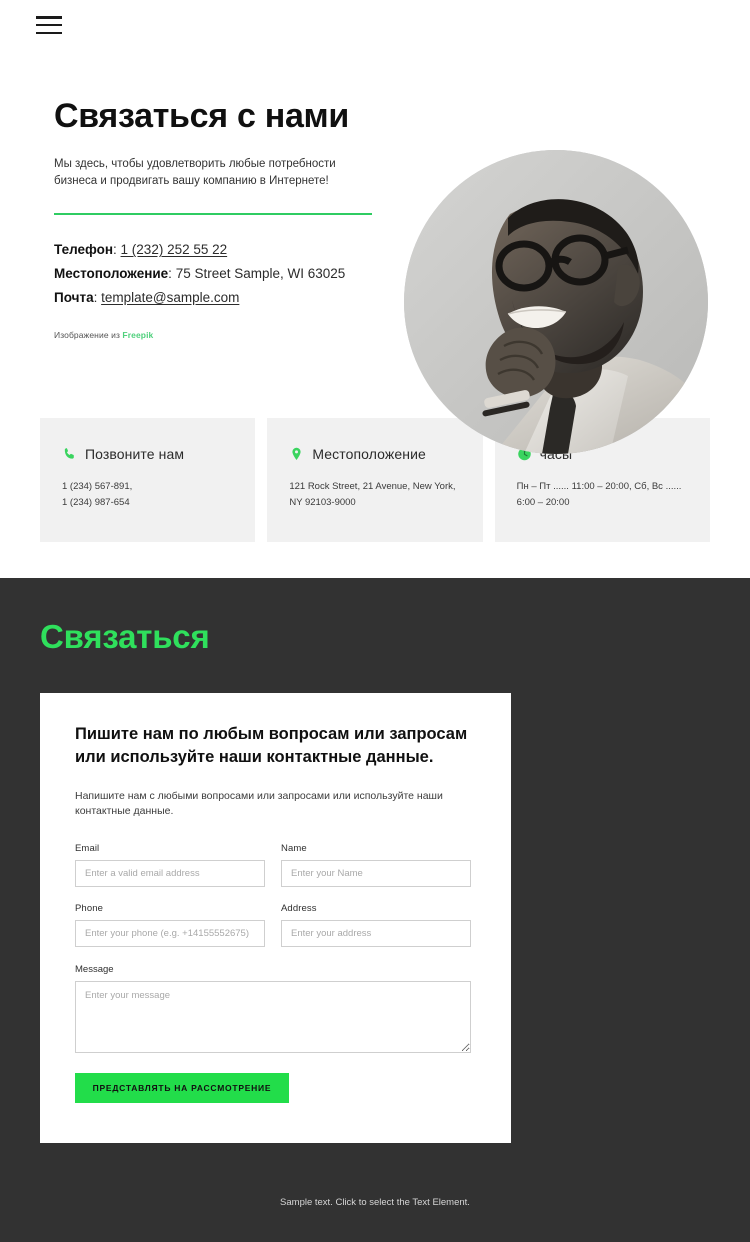 This screenshot has height=1242, width=750. What do you see at coordinates (213, 213) in the screenshot?
I see `accent-divider` at bounding box center [213, 213].